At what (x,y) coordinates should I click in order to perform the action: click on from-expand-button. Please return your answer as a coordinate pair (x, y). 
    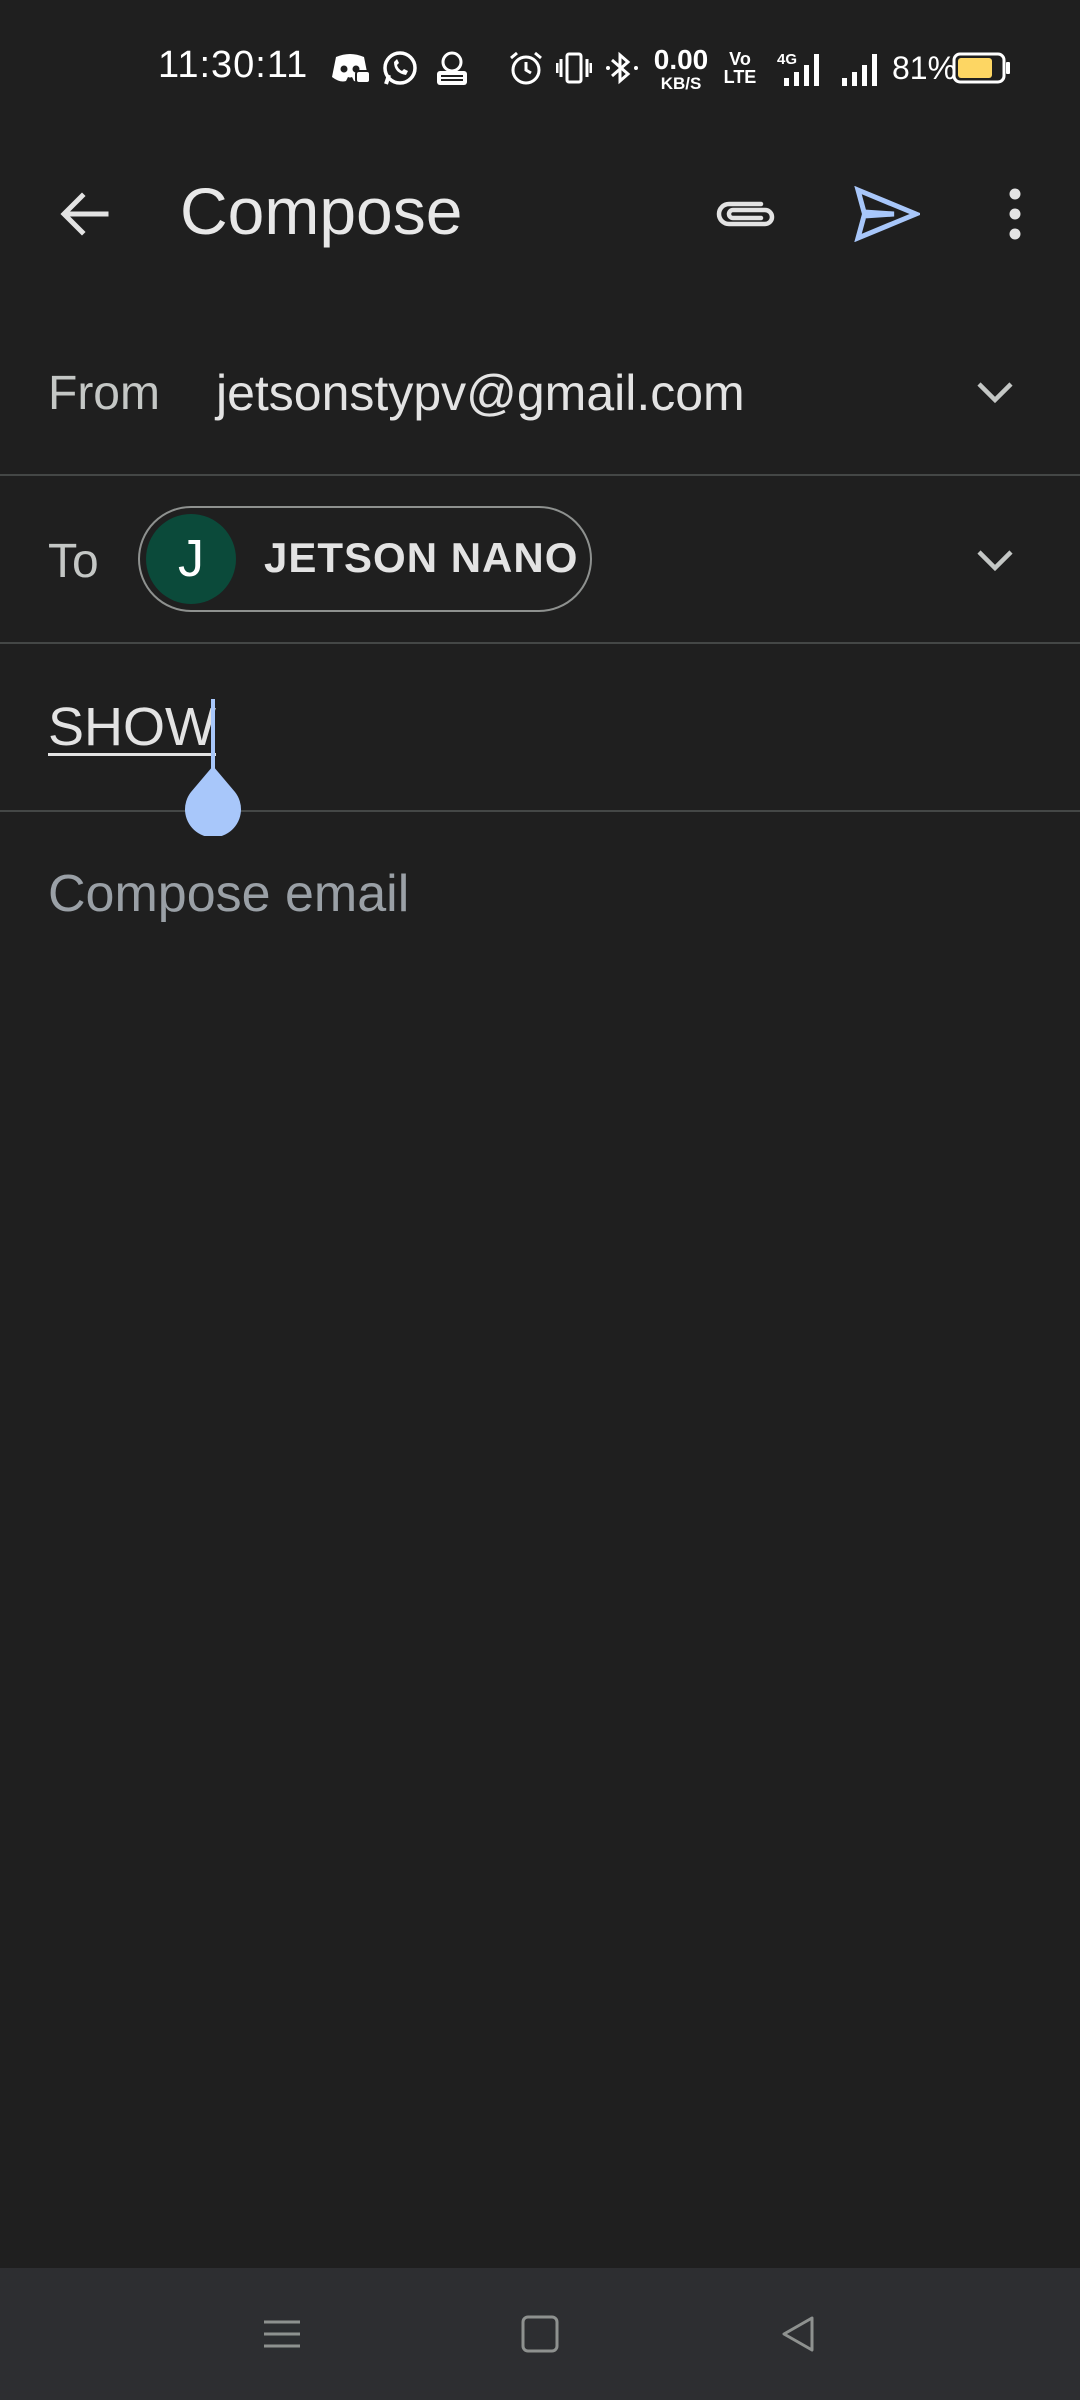
    Looking at the image, I should click on (995, 393).